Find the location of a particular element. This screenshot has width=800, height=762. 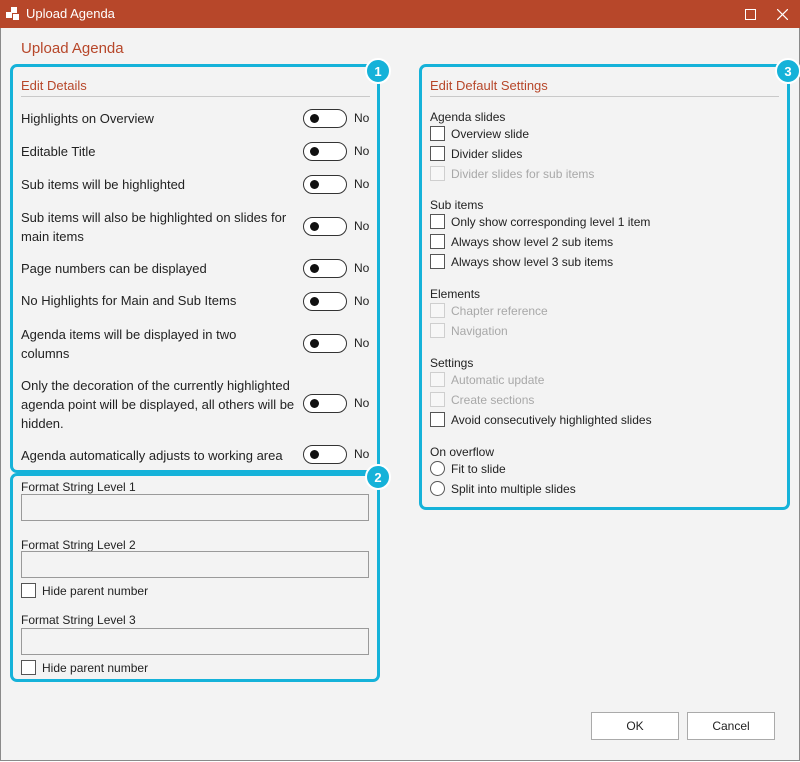

checkbox-label: Navigation is located at coordinates (479, 330).